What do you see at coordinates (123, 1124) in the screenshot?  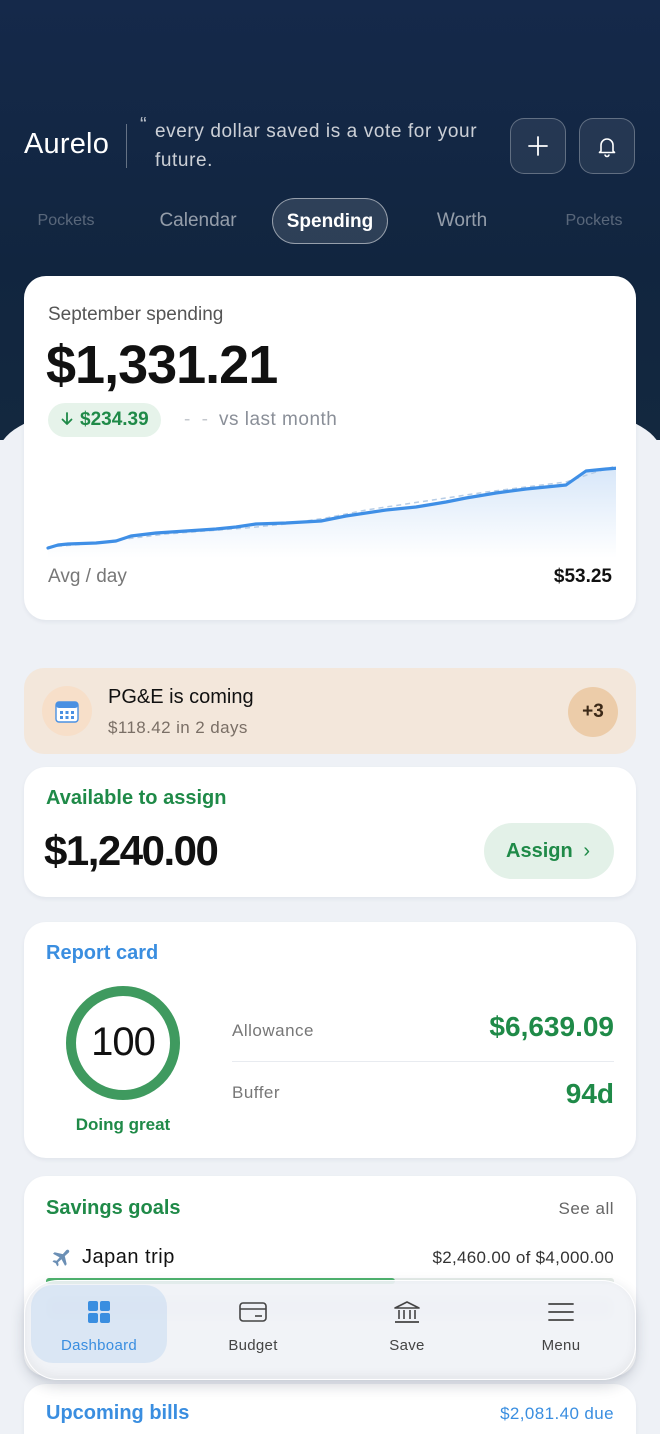 I see `score-caption: Doing great` at bounding box center [123, 1124].